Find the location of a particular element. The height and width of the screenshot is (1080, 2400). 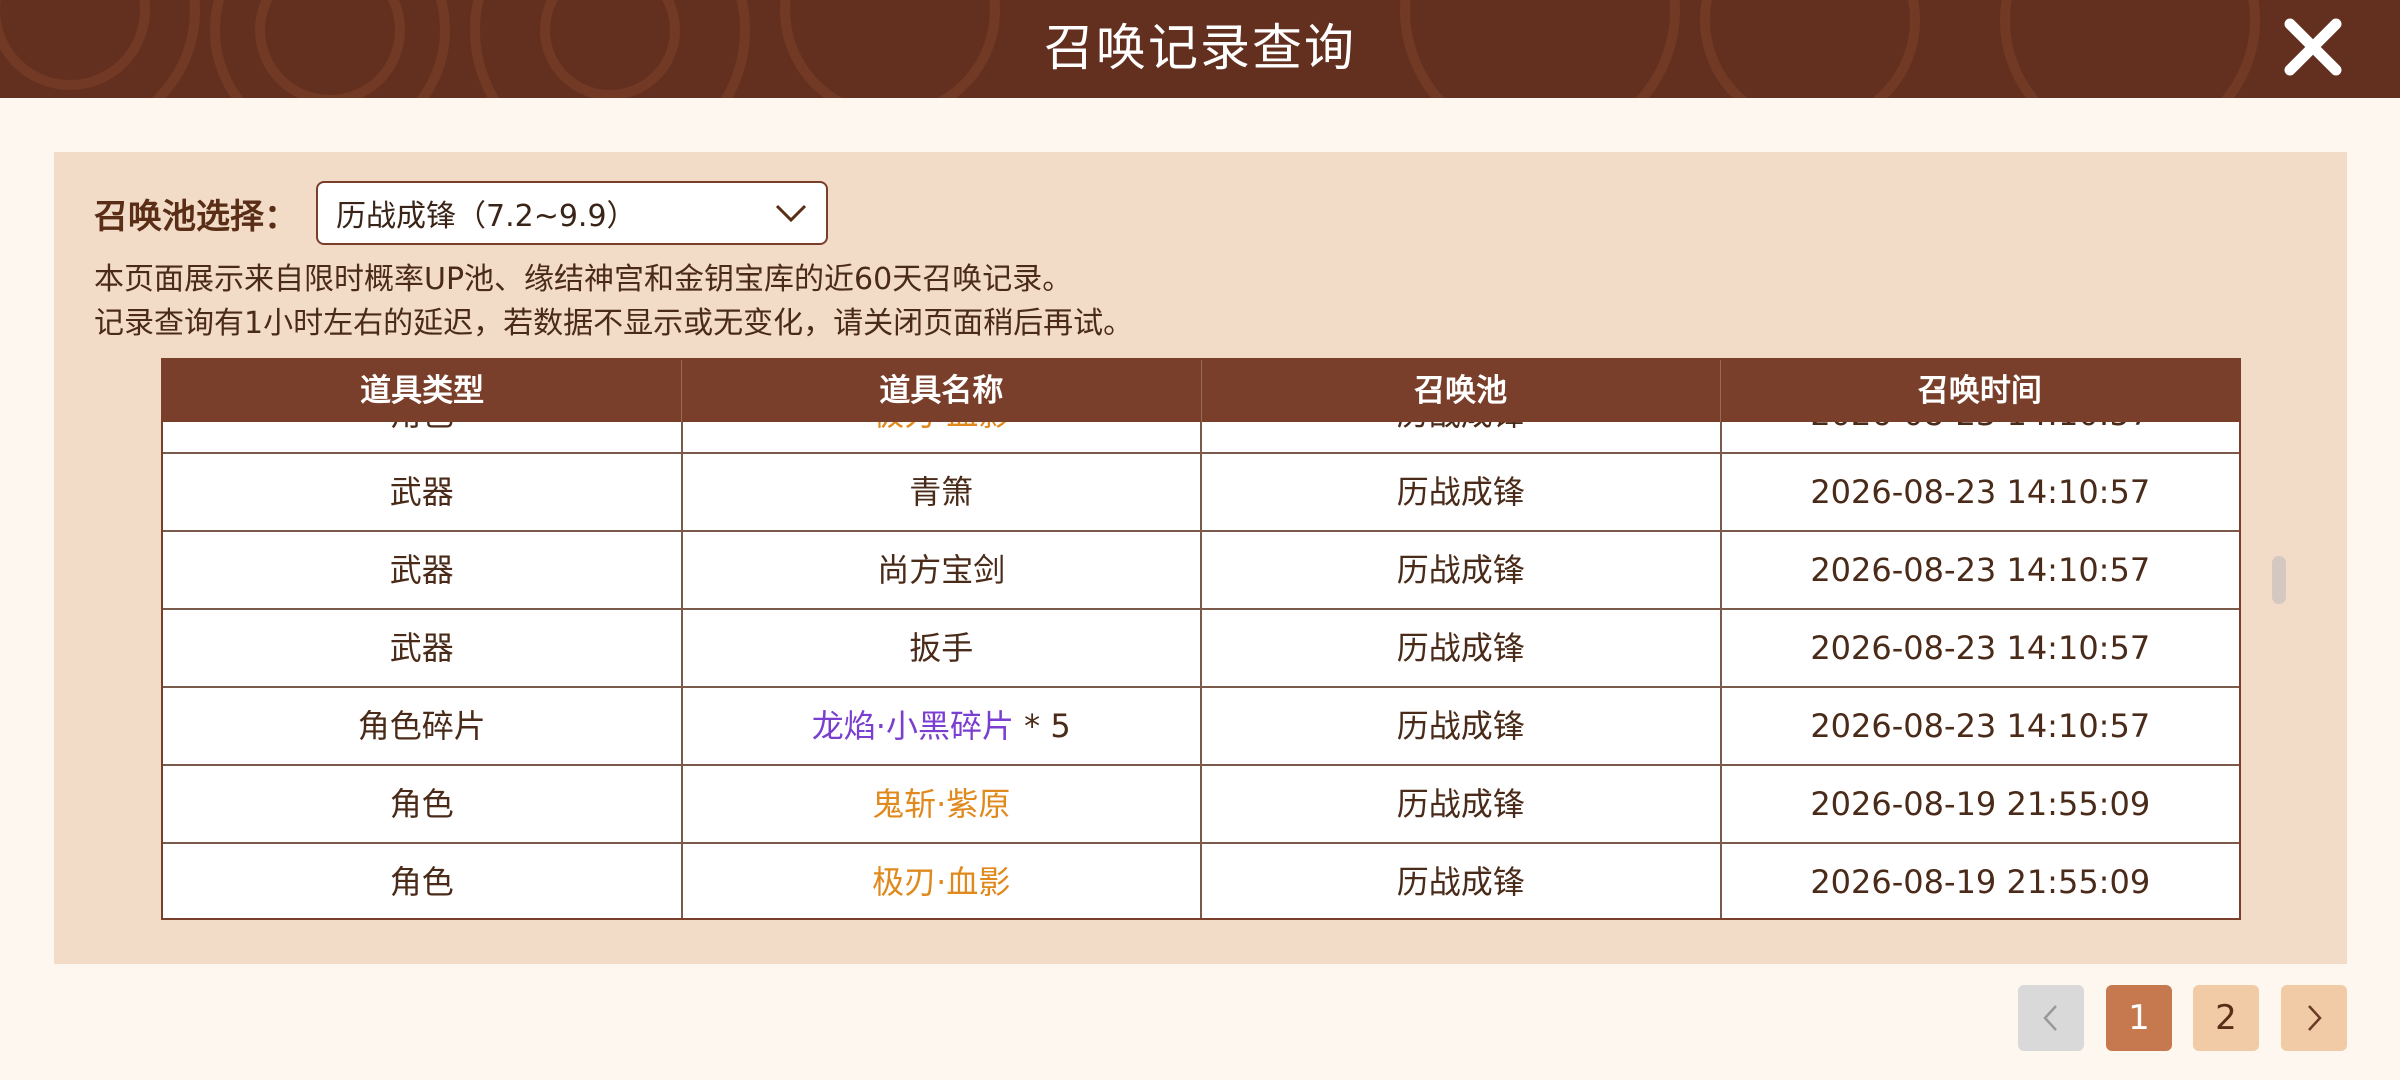

prev-page-button is located at coordinates (2051, 1018).